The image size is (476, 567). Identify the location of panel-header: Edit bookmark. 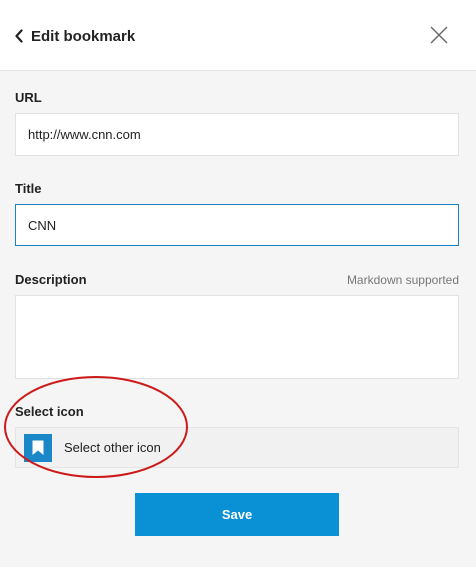
(238, 35).